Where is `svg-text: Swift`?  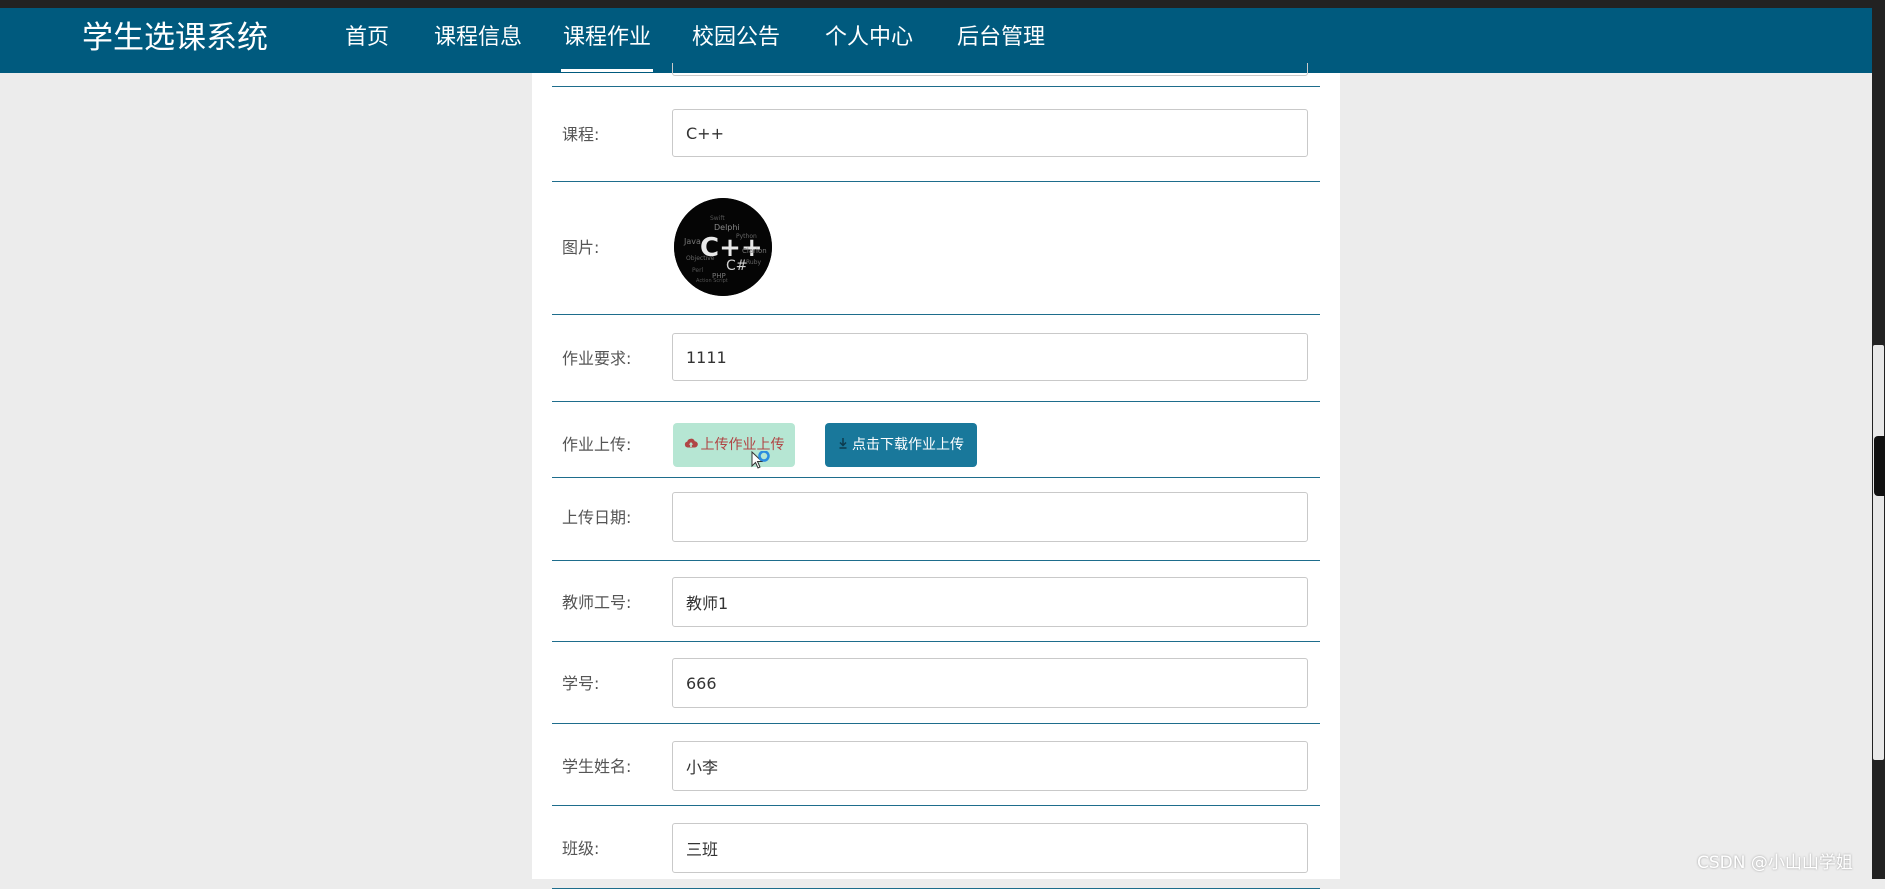 svg-text: Swift is located at coordinates (717, 218).